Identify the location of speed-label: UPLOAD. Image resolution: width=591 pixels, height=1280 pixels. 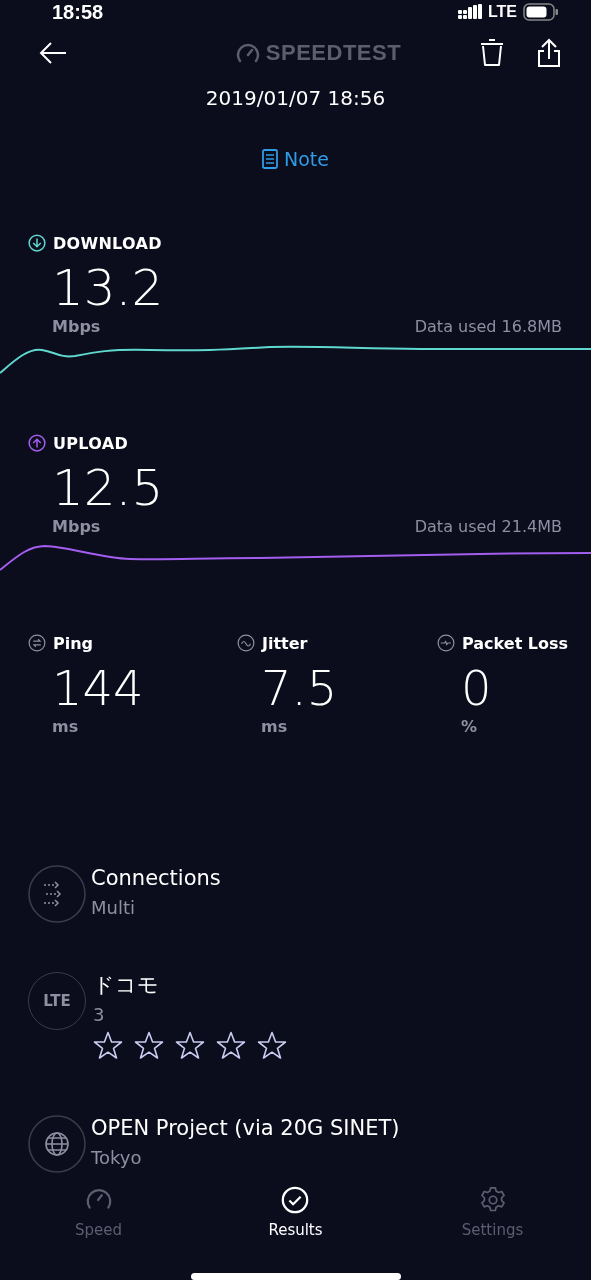
(90, 443).